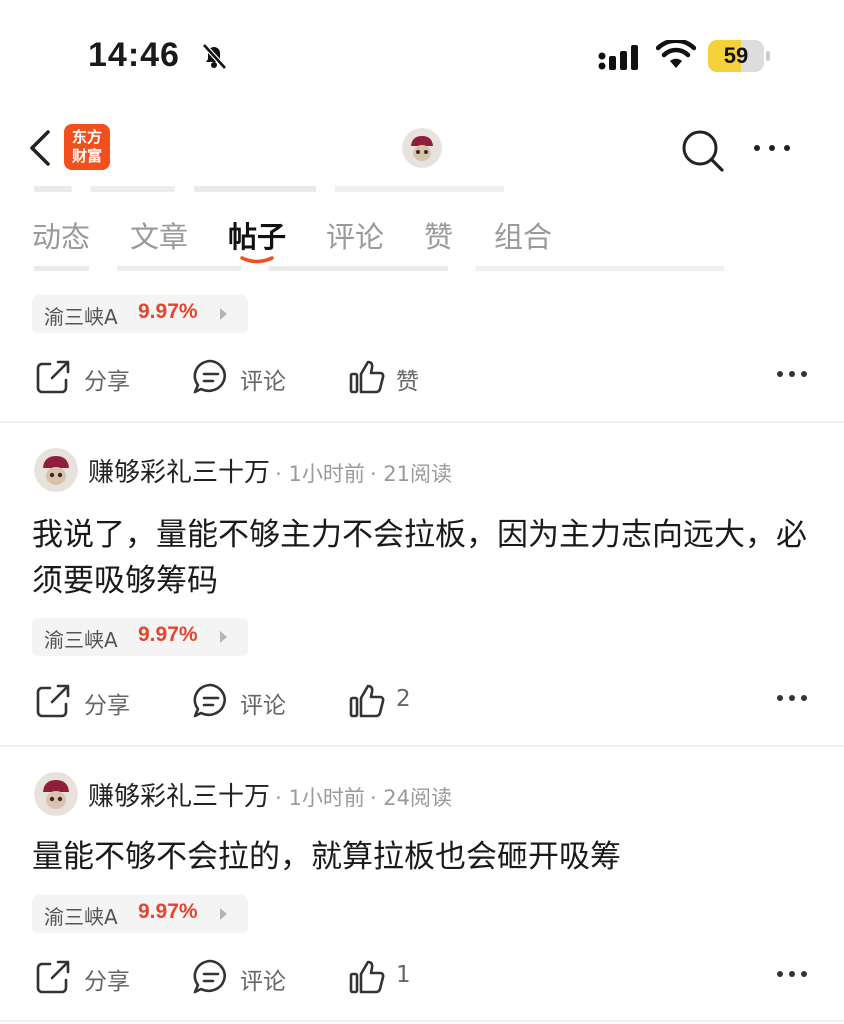  Describe the element at coordinates (422, 857) in the screenshot. I see `post-content: 量能不够不会拉的，就算拉板也会砸开吸筹` at that location.